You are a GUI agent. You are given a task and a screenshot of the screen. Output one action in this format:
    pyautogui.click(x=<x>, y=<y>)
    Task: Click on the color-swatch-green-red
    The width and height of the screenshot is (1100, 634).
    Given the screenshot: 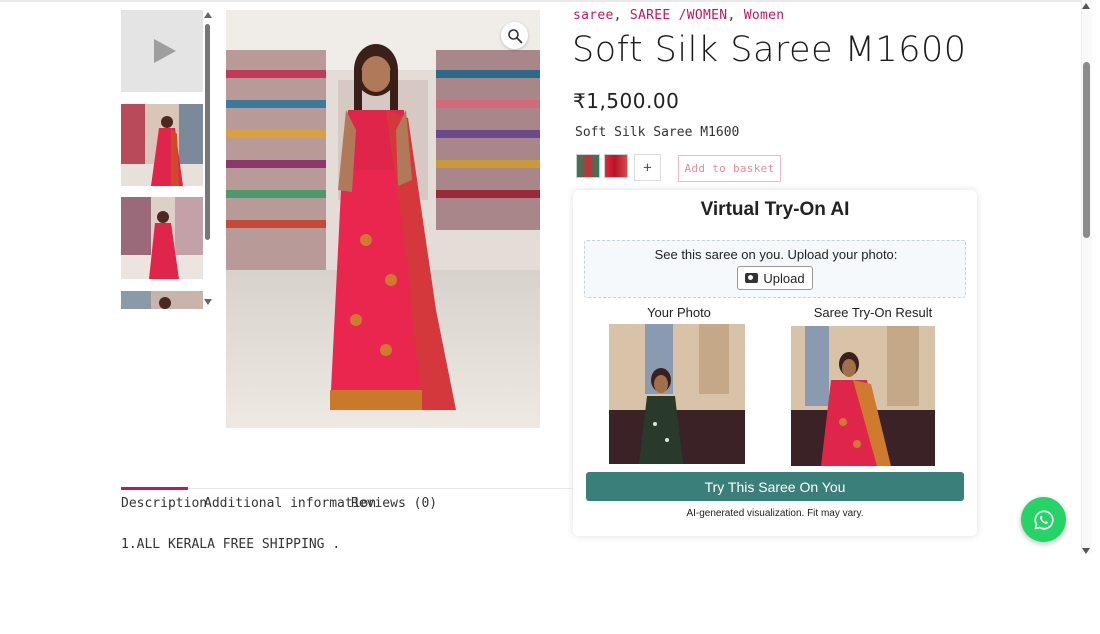 What is the action you would take?
    pyautogui.click(x=588, y=166)
    